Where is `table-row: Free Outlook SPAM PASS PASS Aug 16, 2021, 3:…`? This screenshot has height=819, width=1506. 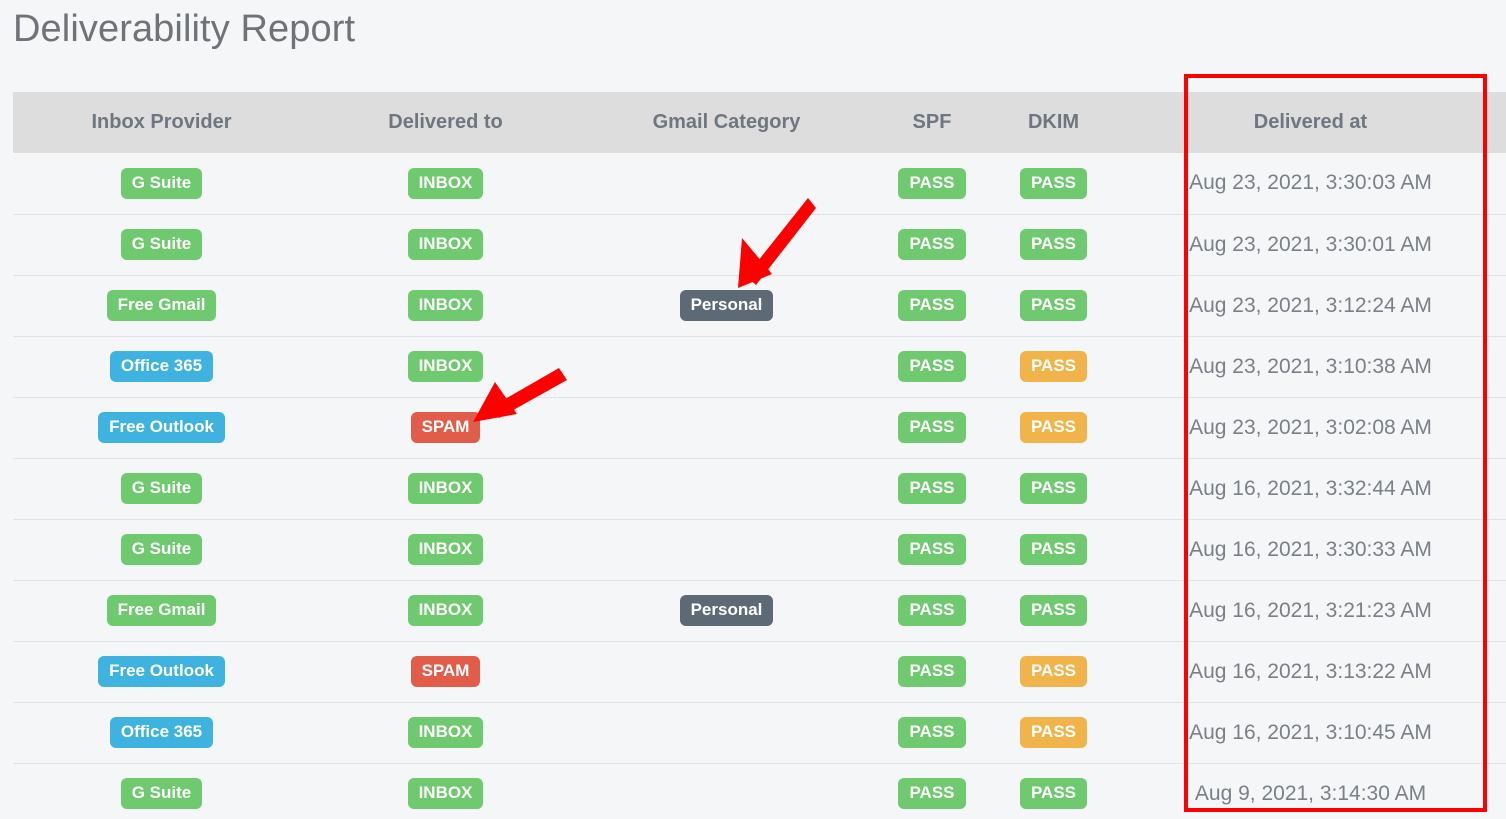 table-row: Free Outlook SPAM PASS PASS Aug 16, 2021, 3:… is located at coordinates (759, 671).